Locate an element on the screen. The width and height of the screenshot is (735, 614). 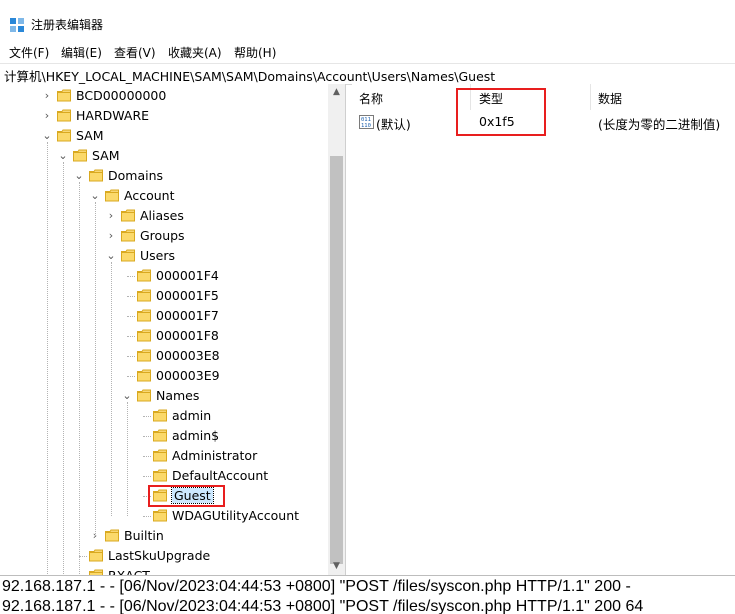
tree-node: Administrator is located at coordinates (165, 456).